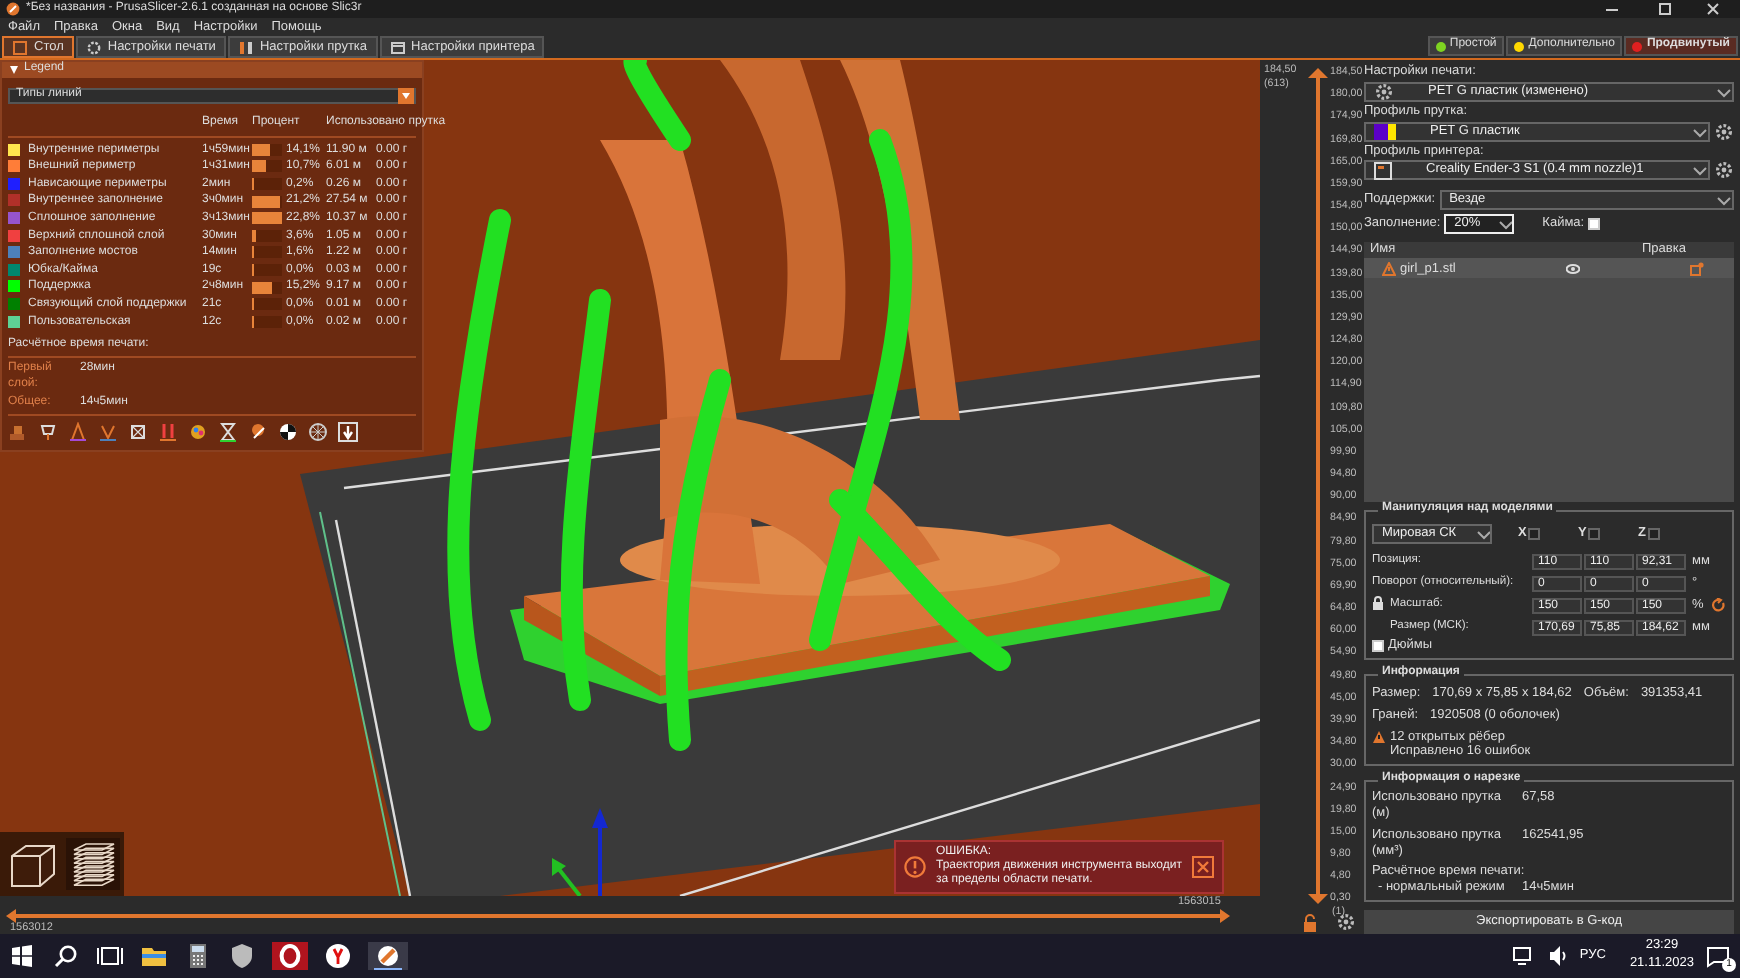  What do you see at coordinates (1718, 956) in the screenshot?
I see `notification-icon` at bounding box center [1718, 956].